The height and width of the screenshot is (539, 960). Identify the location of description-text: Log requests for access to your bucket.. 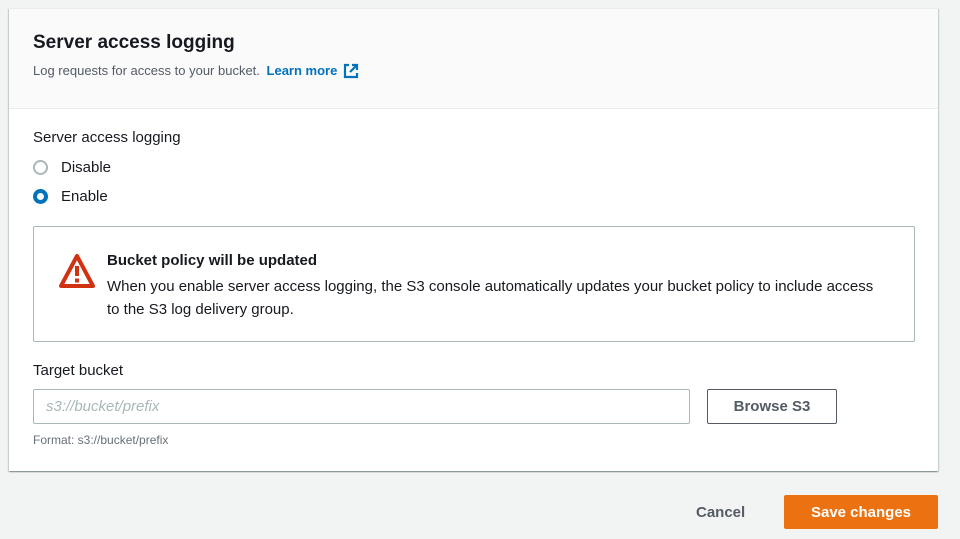
(146, 70).